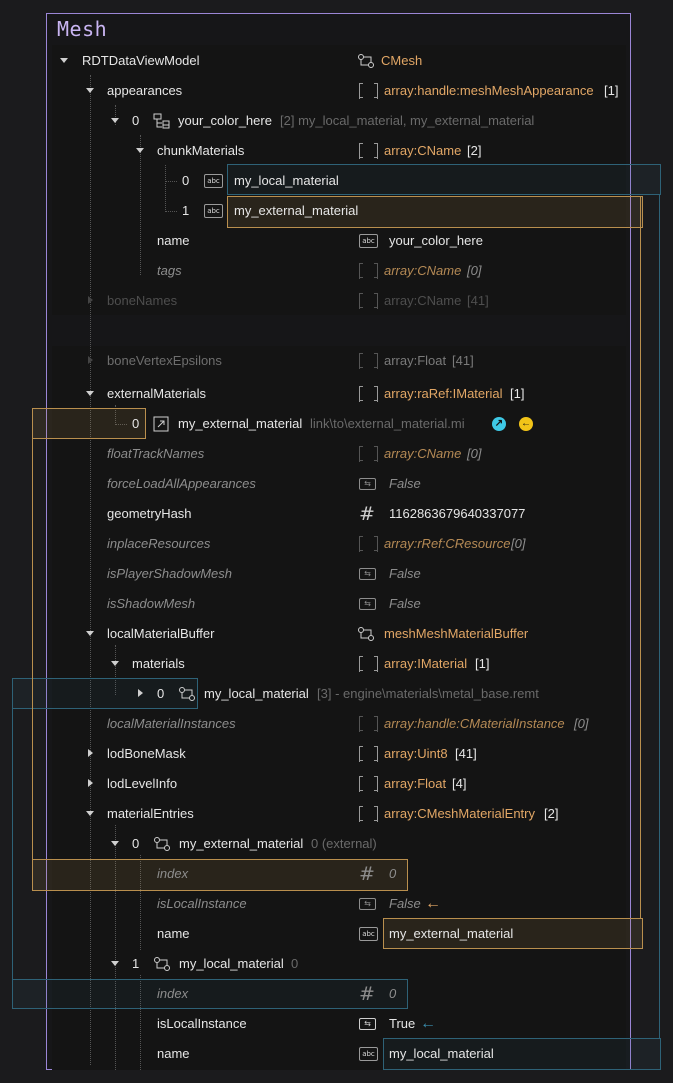 Image resolution: width=673 pixels, height=1083 pixels. I want to click on property-label: boneVertexEpsilons, so click(164, 360).